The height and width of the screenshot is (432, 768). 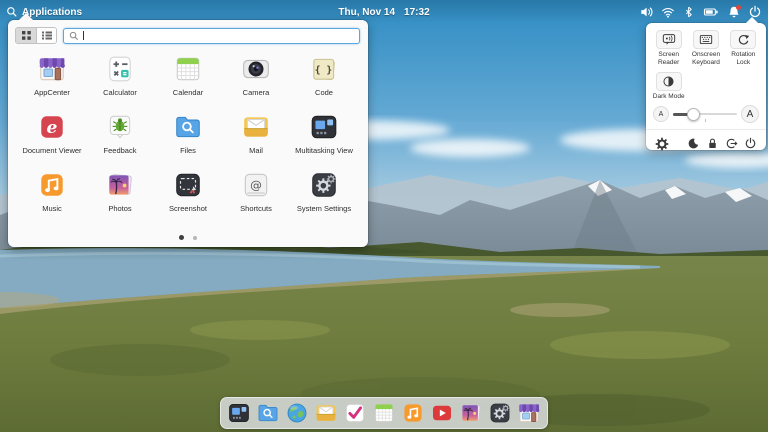 I want to click on app-screenshot: Screenshot, so click(x=188, y=199).